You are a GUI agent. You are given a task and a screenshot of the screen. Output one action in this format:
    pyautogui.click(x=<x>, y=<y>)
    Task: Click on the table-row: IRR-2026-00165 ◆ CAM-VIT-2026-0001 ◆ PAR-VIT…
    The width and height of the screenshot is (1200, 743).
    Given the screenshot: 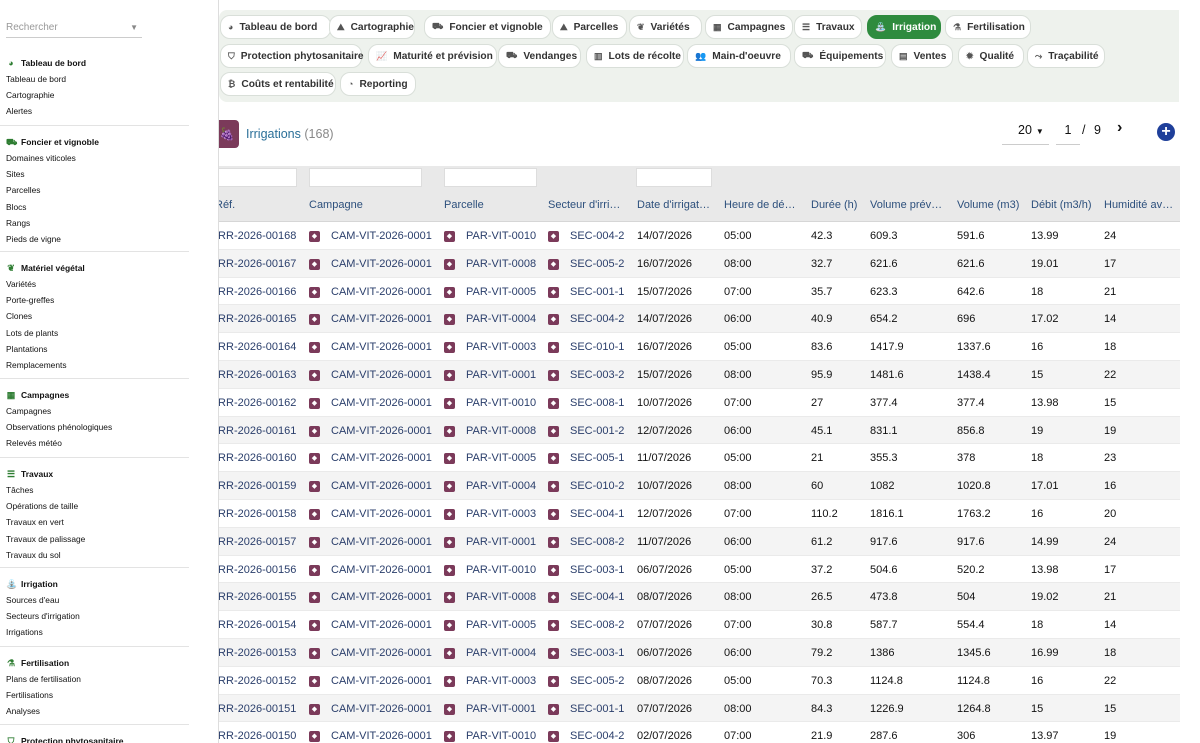 What is the action you would take?
    pyautogui.click(x=699, y=319)
    